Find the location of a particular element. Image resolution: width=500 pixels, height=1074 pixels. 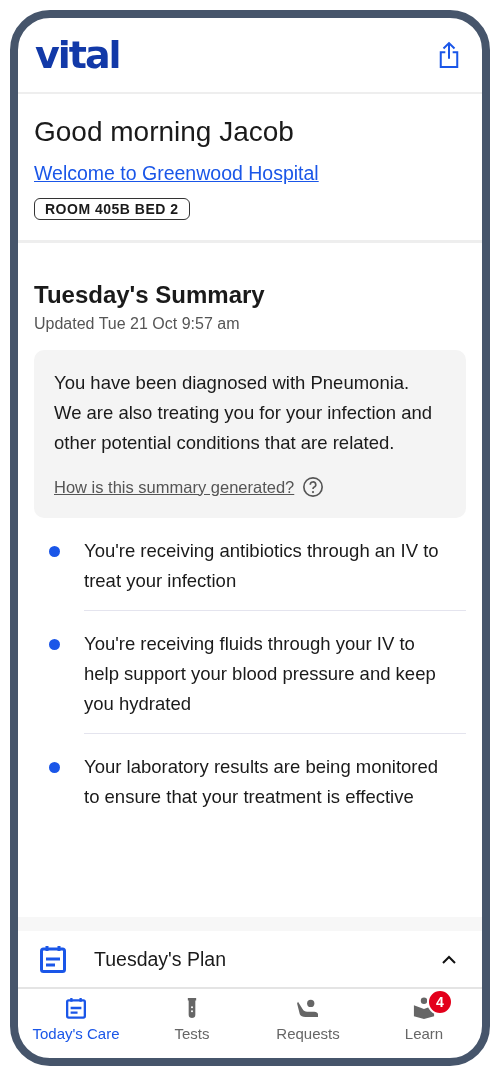

nav-tab: Tests is located at coordinates (192, 1026).